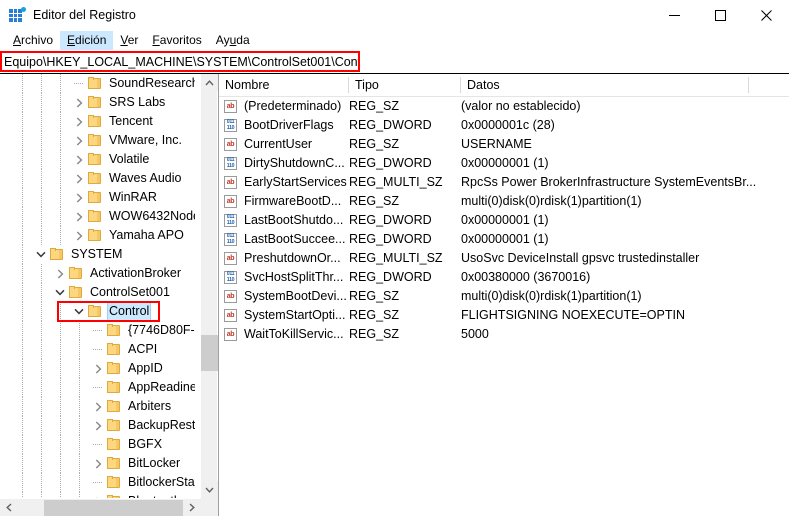 Image resolution: width=789 pixels, height=516 pixels. Describe the element at coordinates (674, 15) in the screenshot. I see `minimize-button` at that location.